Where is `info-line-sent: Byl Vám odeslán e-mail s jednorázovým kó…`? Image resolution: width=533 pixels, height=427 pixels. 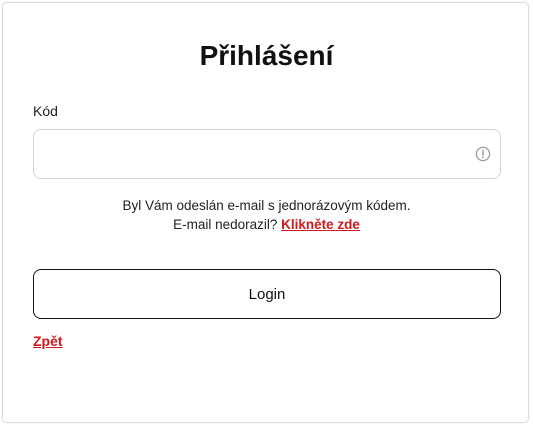 info-line-sent: Byl Vám odeslán e-mail s jednorázovým kó… is located at coordinates (266, 205).